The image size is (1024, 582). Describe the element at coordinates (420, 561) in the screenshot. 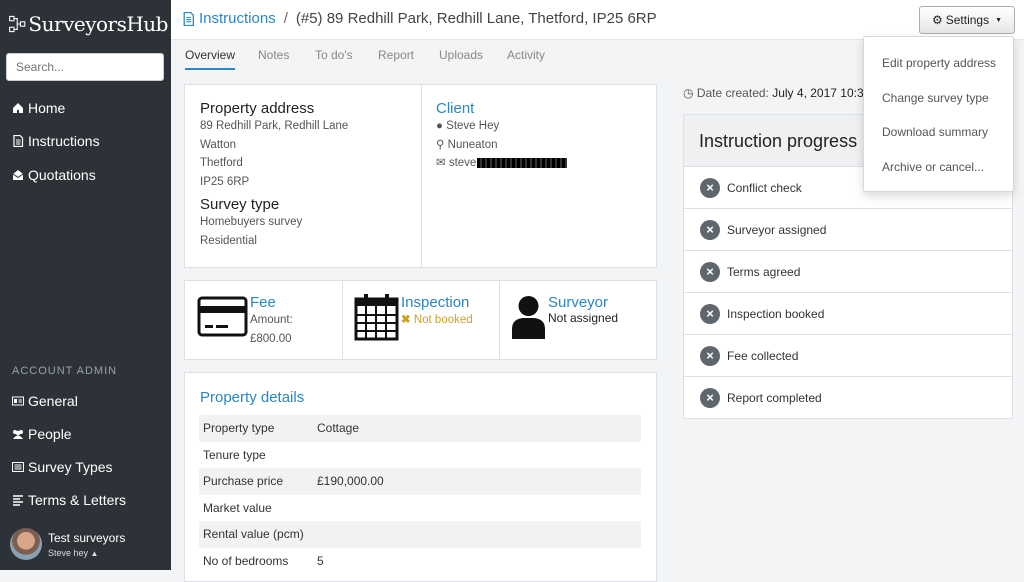

I see `table-row: No of bedrooms 5` at that location.